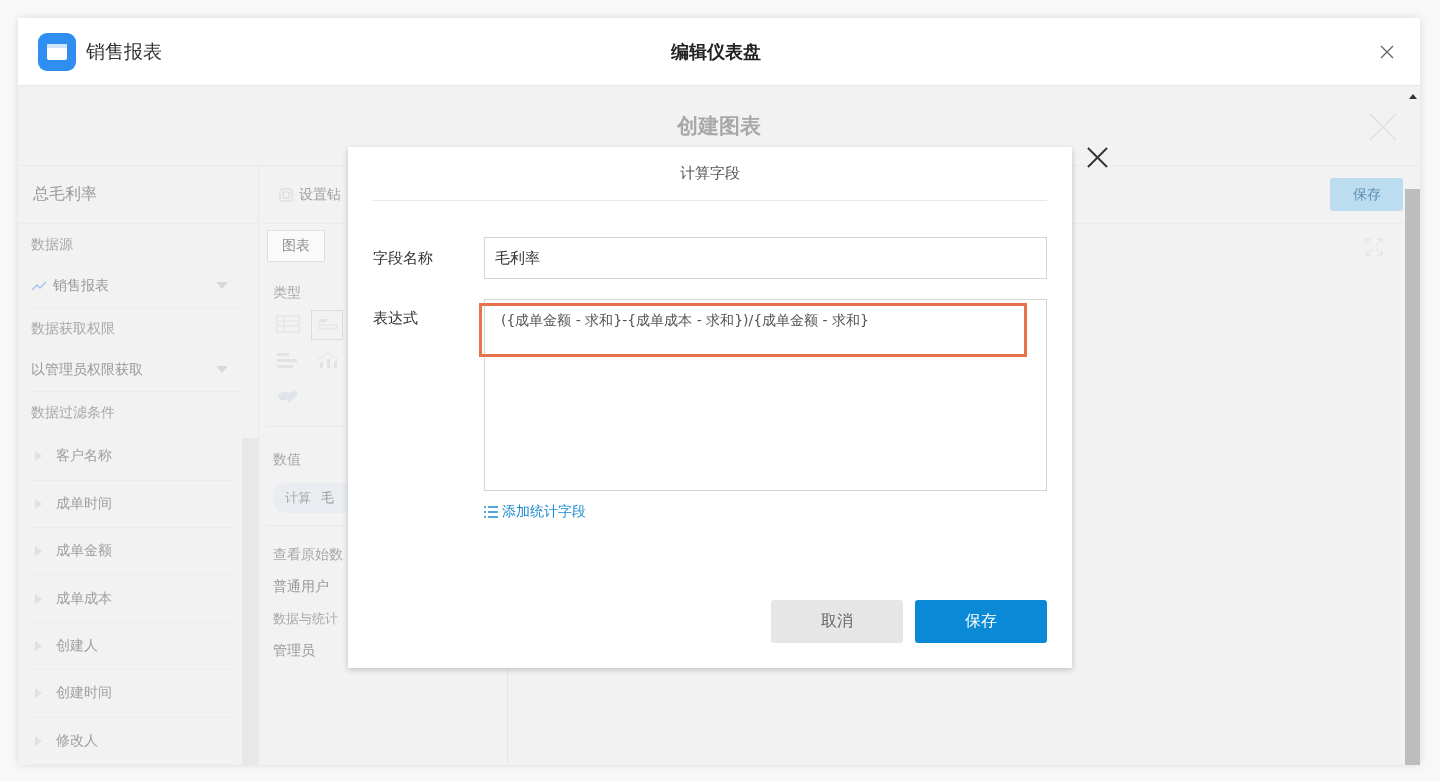 The height and width of the screenshot is (782, 1440). I want to click on source-select: 销售报表, so click(136, 286).